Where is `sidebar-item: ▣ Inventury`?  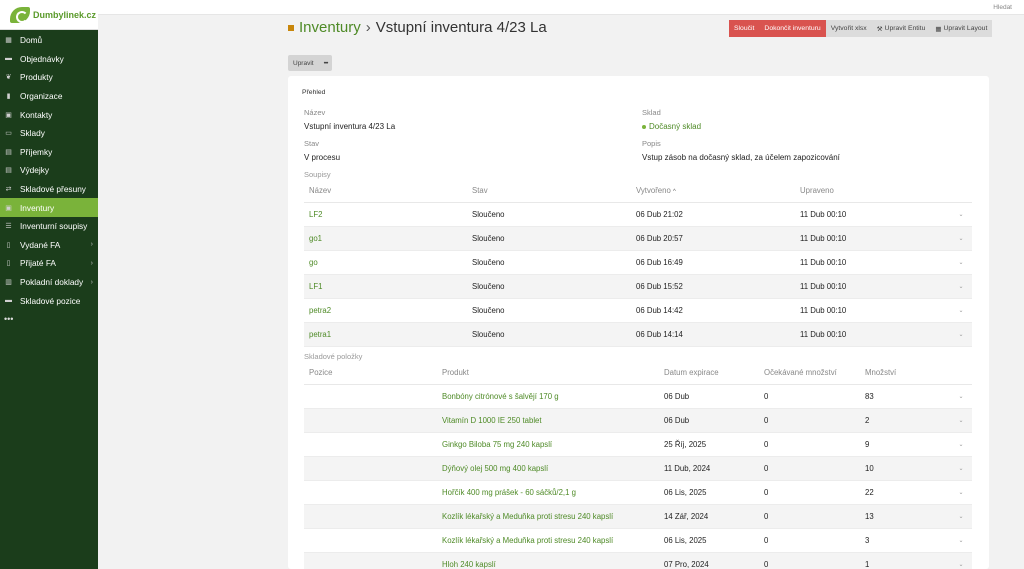
sidebar-item: ▣ Inventury is located at coordinates (49, 207).